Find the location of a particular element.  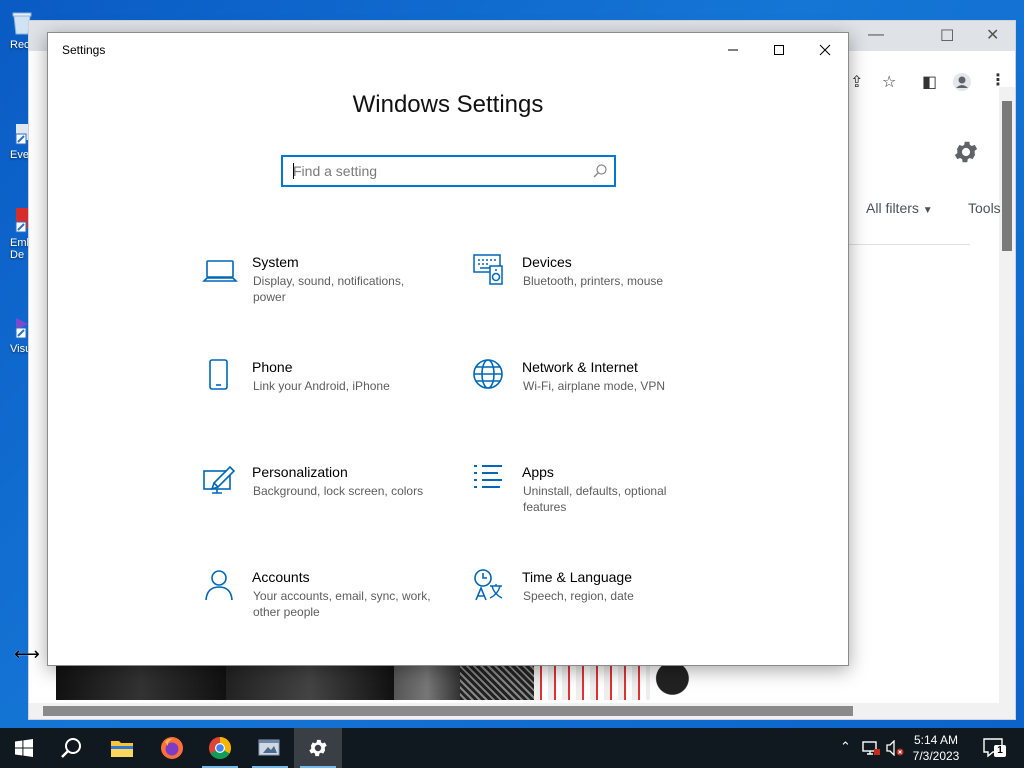

category-title: Apps is located at coordinates (538, 472).